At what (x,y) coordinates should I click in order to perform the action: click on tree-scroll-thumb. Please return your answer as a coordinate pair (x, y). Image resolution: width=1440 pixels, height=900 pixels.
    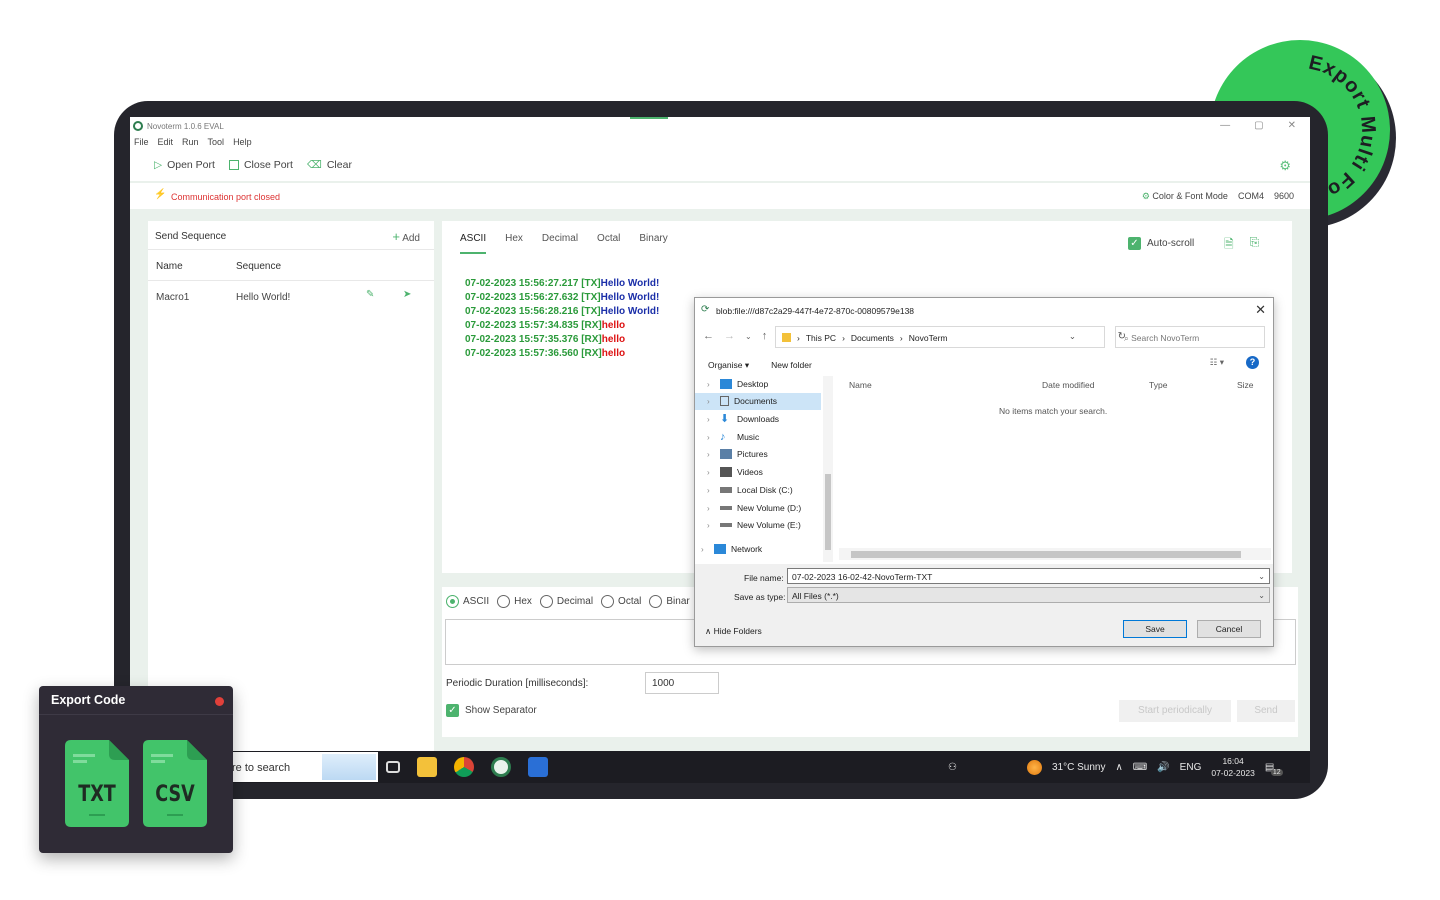
    Looking at the image, I should click on (828, 512).